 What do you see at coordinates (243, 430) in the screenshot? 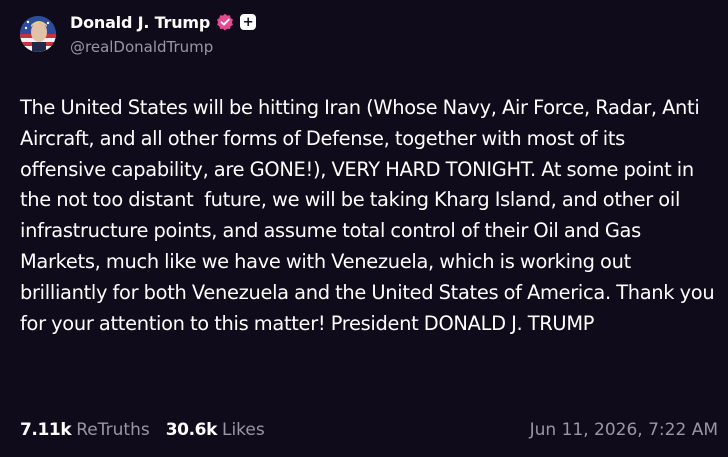
I see `likes-label: Likes` at bounding box center [243, 430].